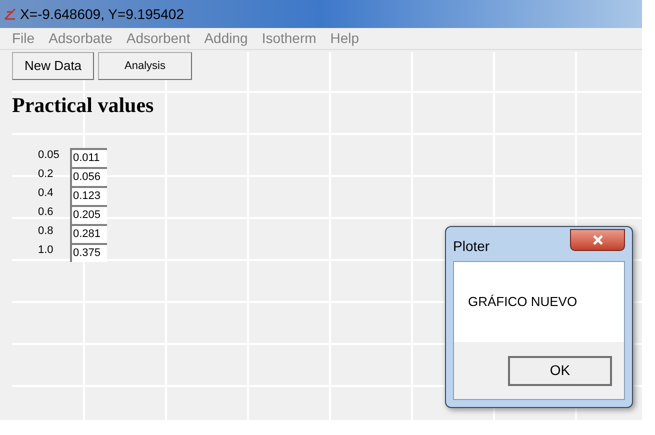 This screenshot has width=655, height=435. I want to click on close-button, so click(597, 240).